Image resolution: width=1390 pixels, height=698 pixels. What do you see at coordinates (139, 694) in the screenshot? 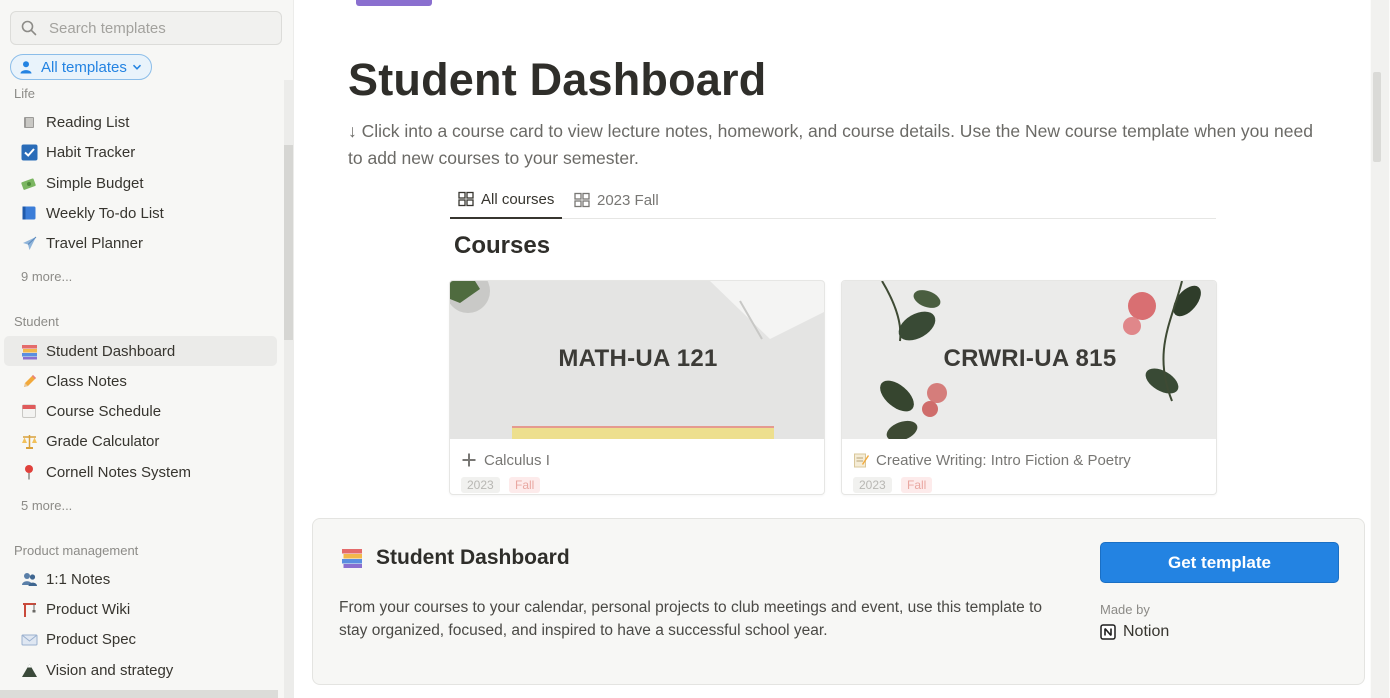
I see `sidebar-bottom-bar` at bounding box center [139, 694].